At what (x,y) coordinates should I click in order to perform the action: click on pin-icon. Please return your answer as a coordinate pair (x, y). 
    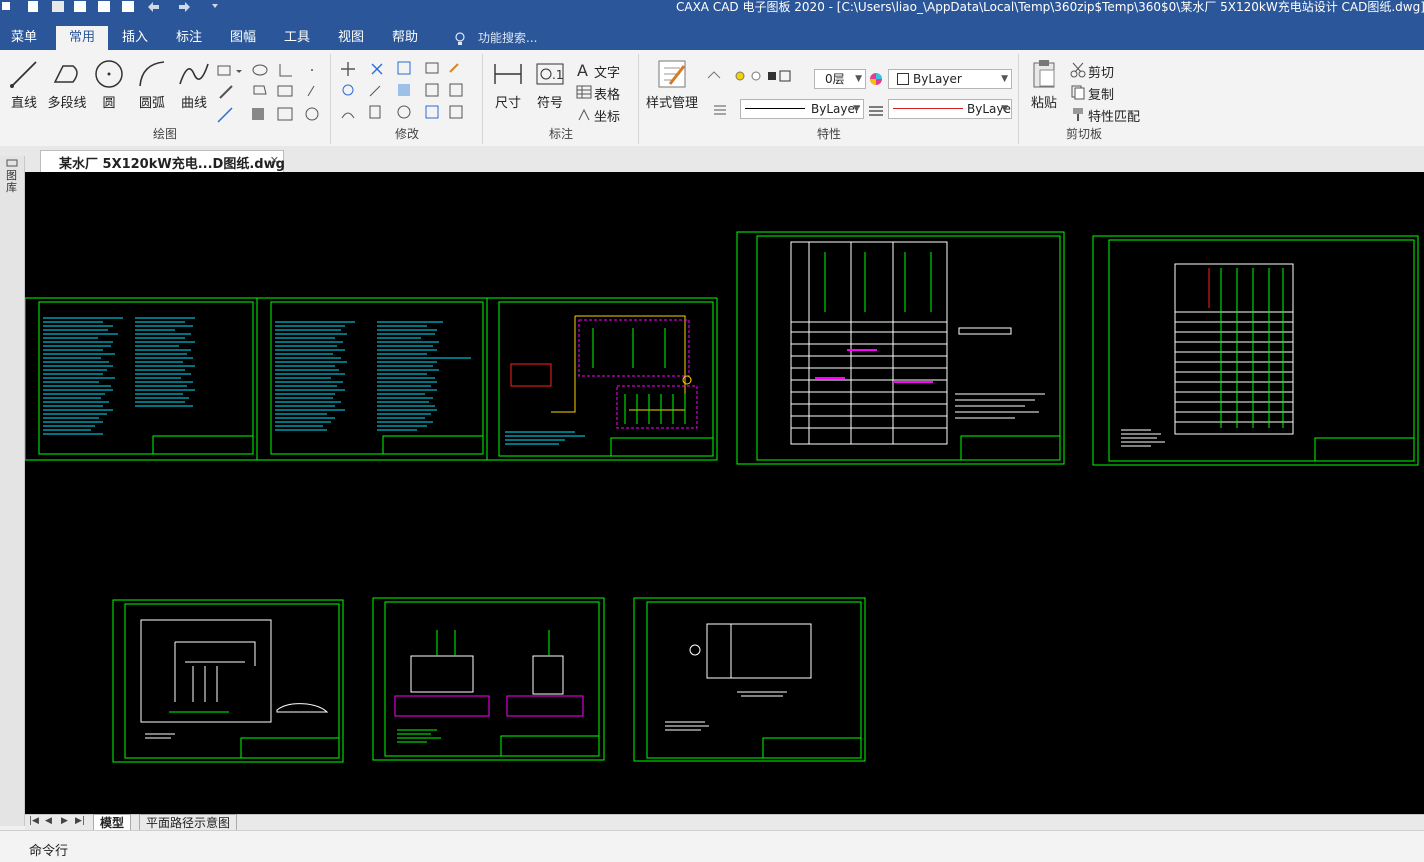
    Looking at the image, I should click on (12, 163).